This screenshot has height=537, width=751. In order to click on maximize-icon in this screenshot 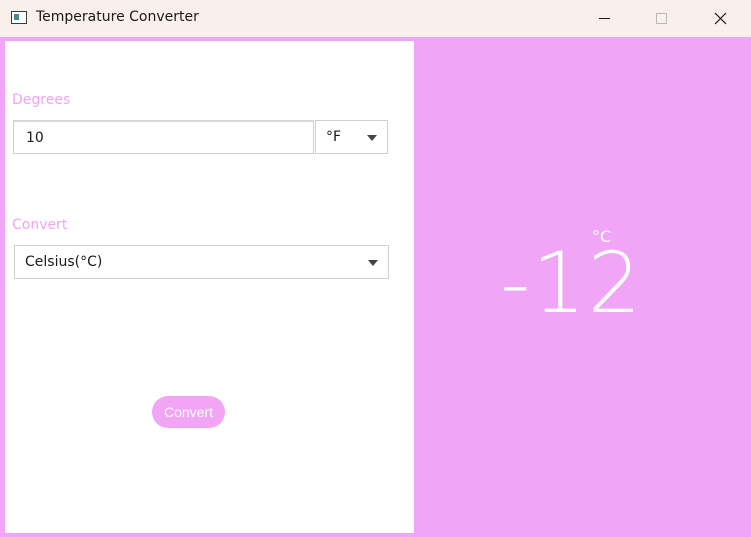, I will do `click(661, 18)`.